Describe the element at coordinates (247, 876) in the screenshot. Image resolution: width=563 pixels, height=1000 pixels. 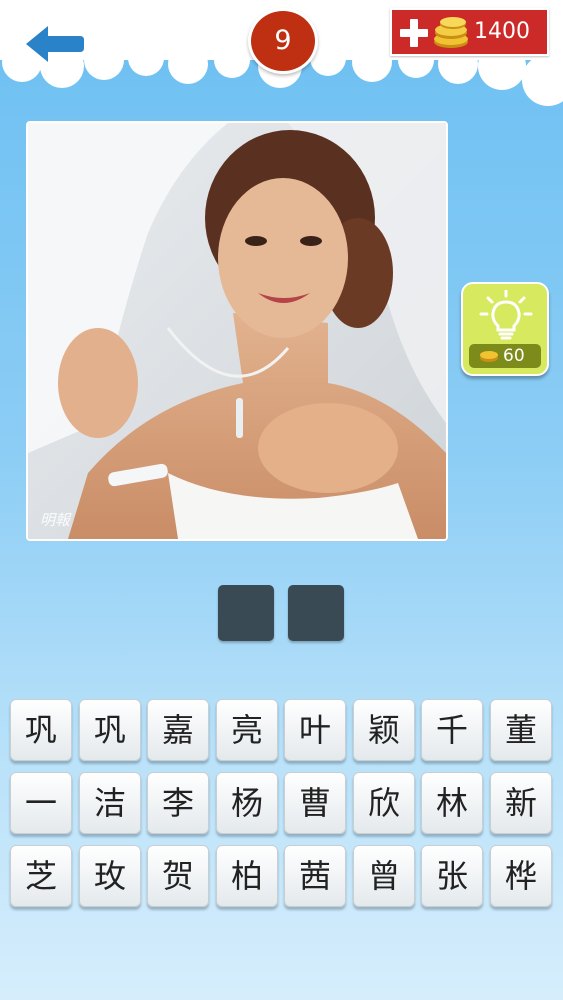
I see `letter-tile: 柏` at that location.